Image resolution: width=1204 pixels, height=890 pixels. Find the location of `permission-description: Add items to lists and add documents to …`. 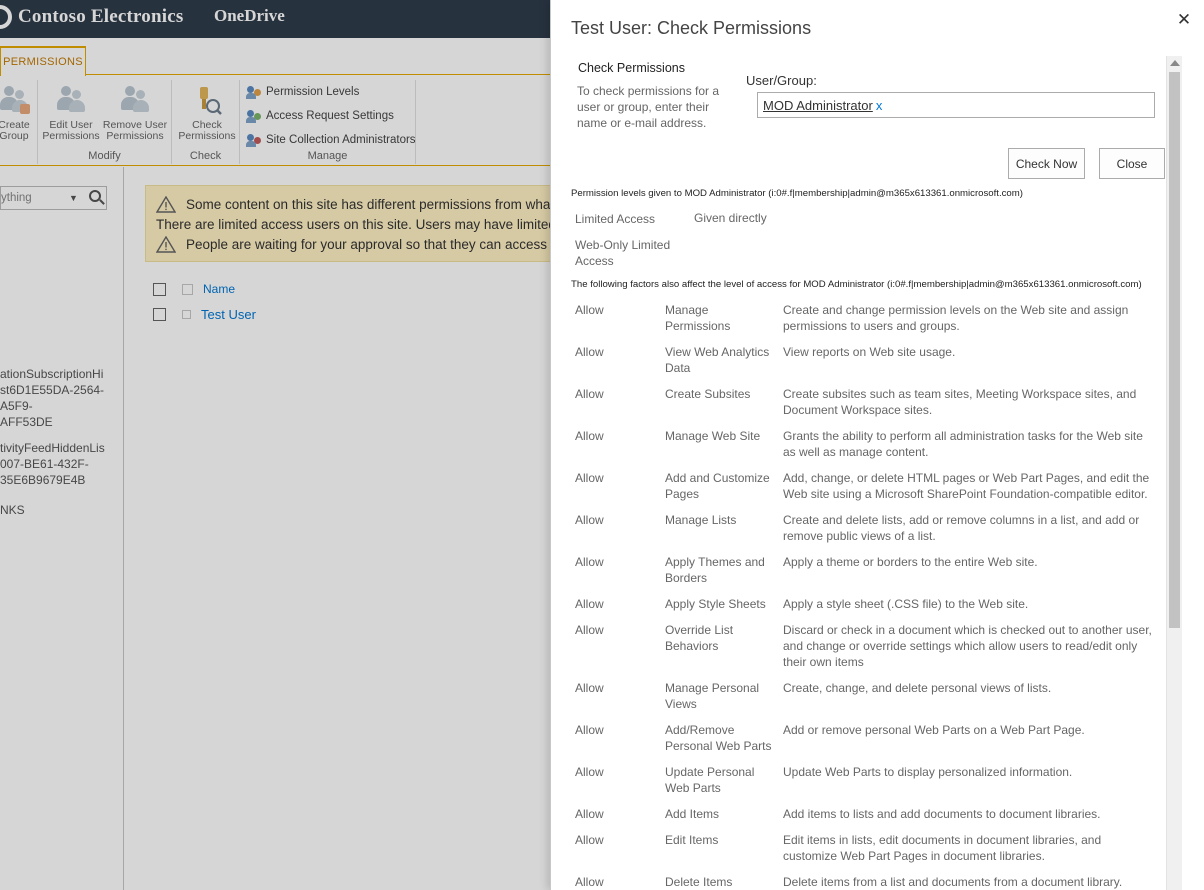

permission-description: Add items to lists and add documents to … is located at coordinates (942, 814).